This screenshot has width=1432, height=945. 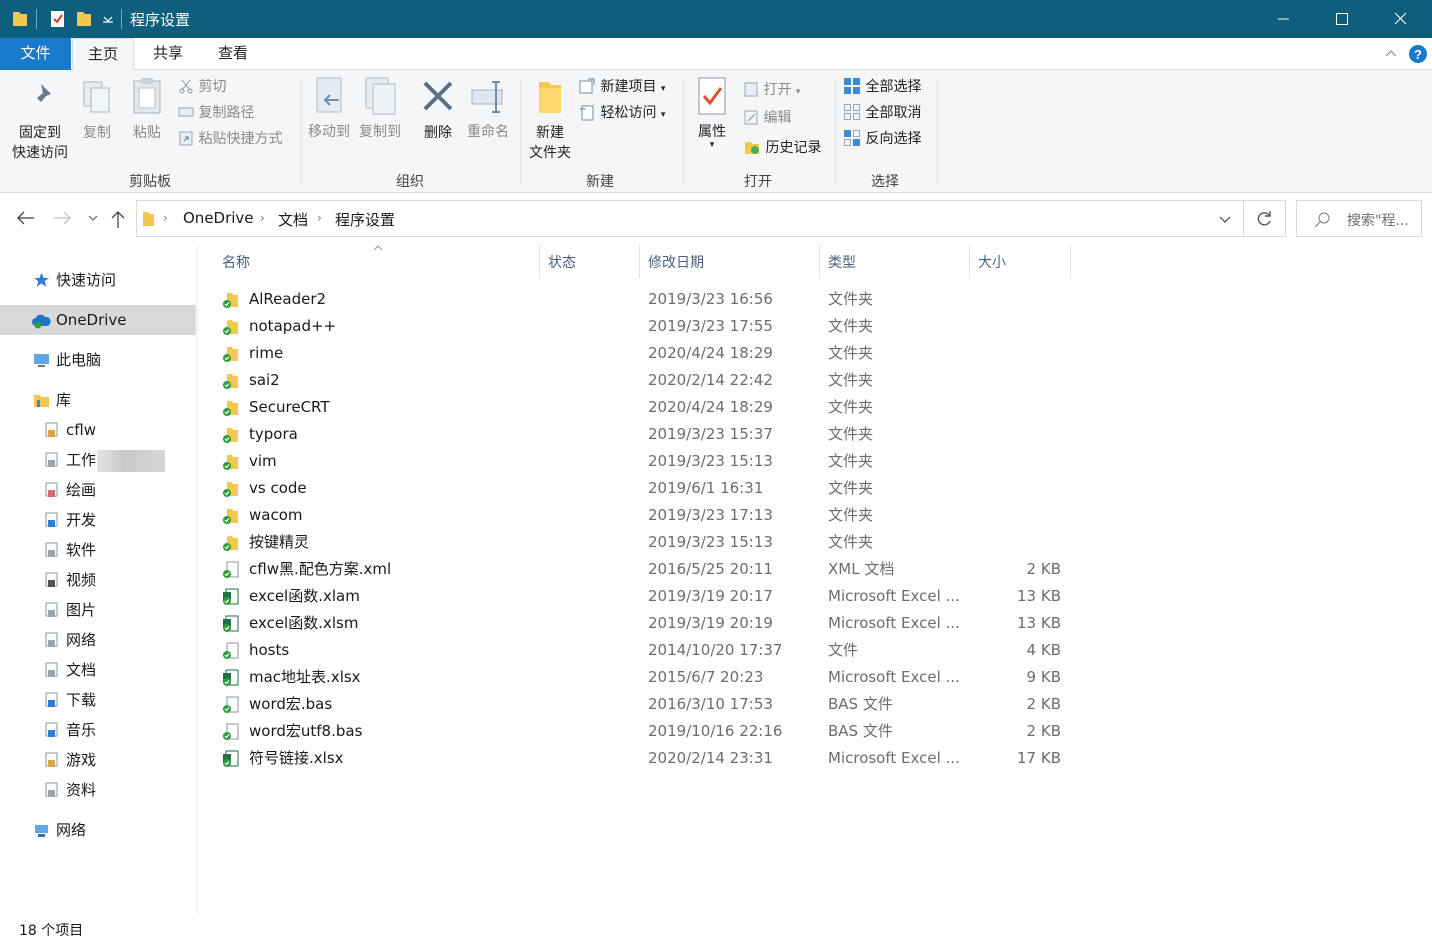 I want to click on new-item-button: 新建项目 ▾, so click(x=621, y=87).